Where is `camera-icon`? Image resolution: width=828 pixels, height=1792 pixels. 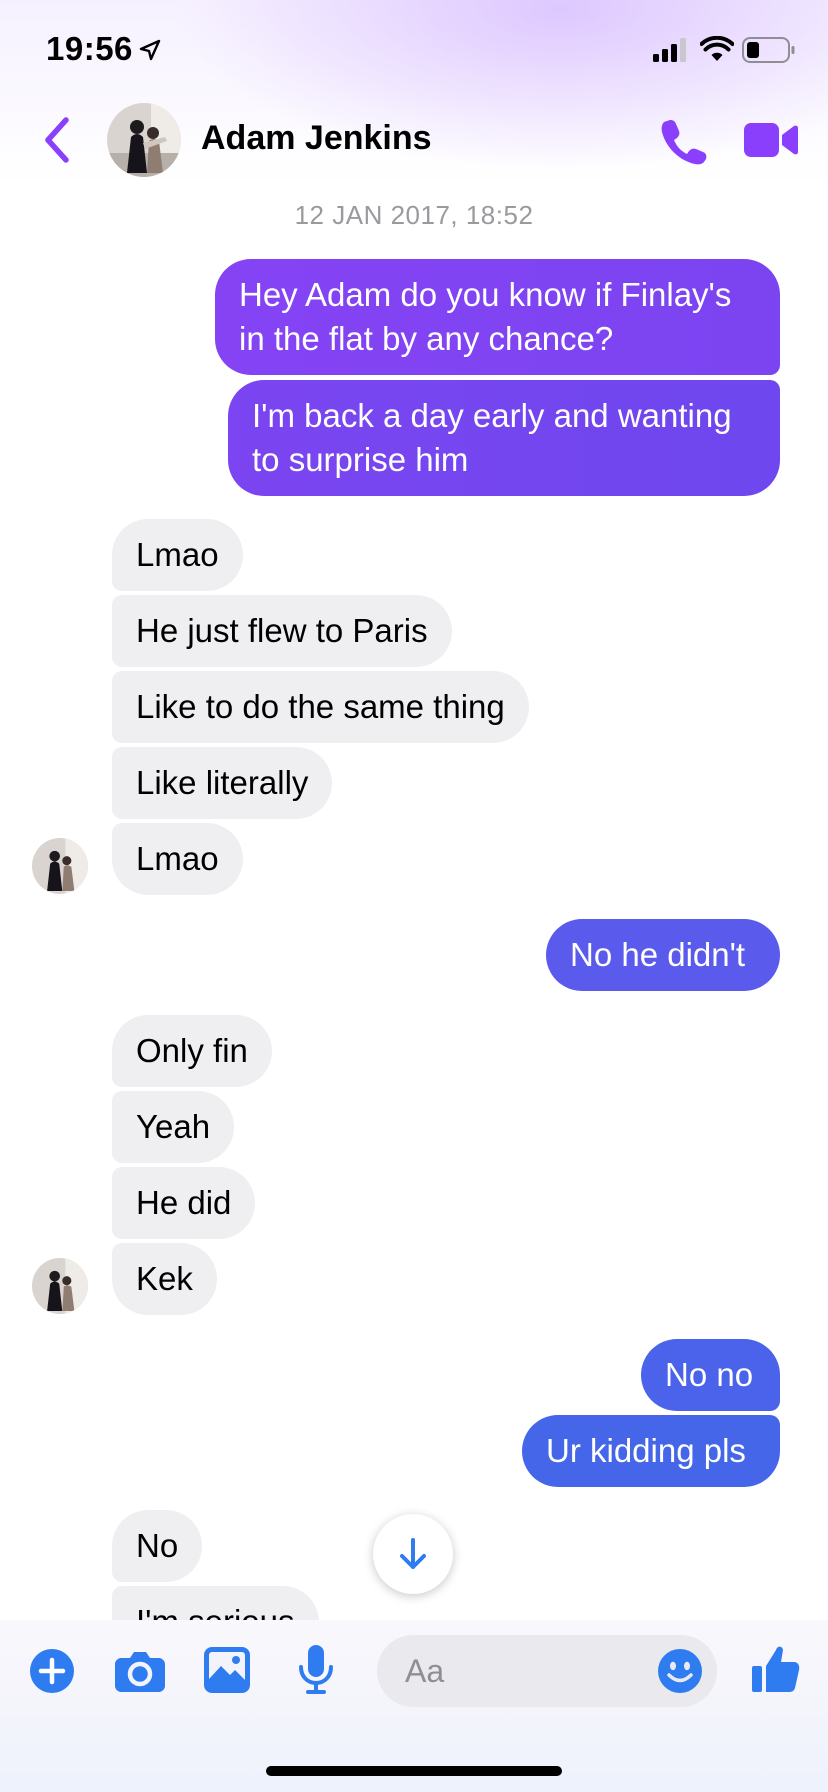 camera-icon is located at coordinates (140, 1671).